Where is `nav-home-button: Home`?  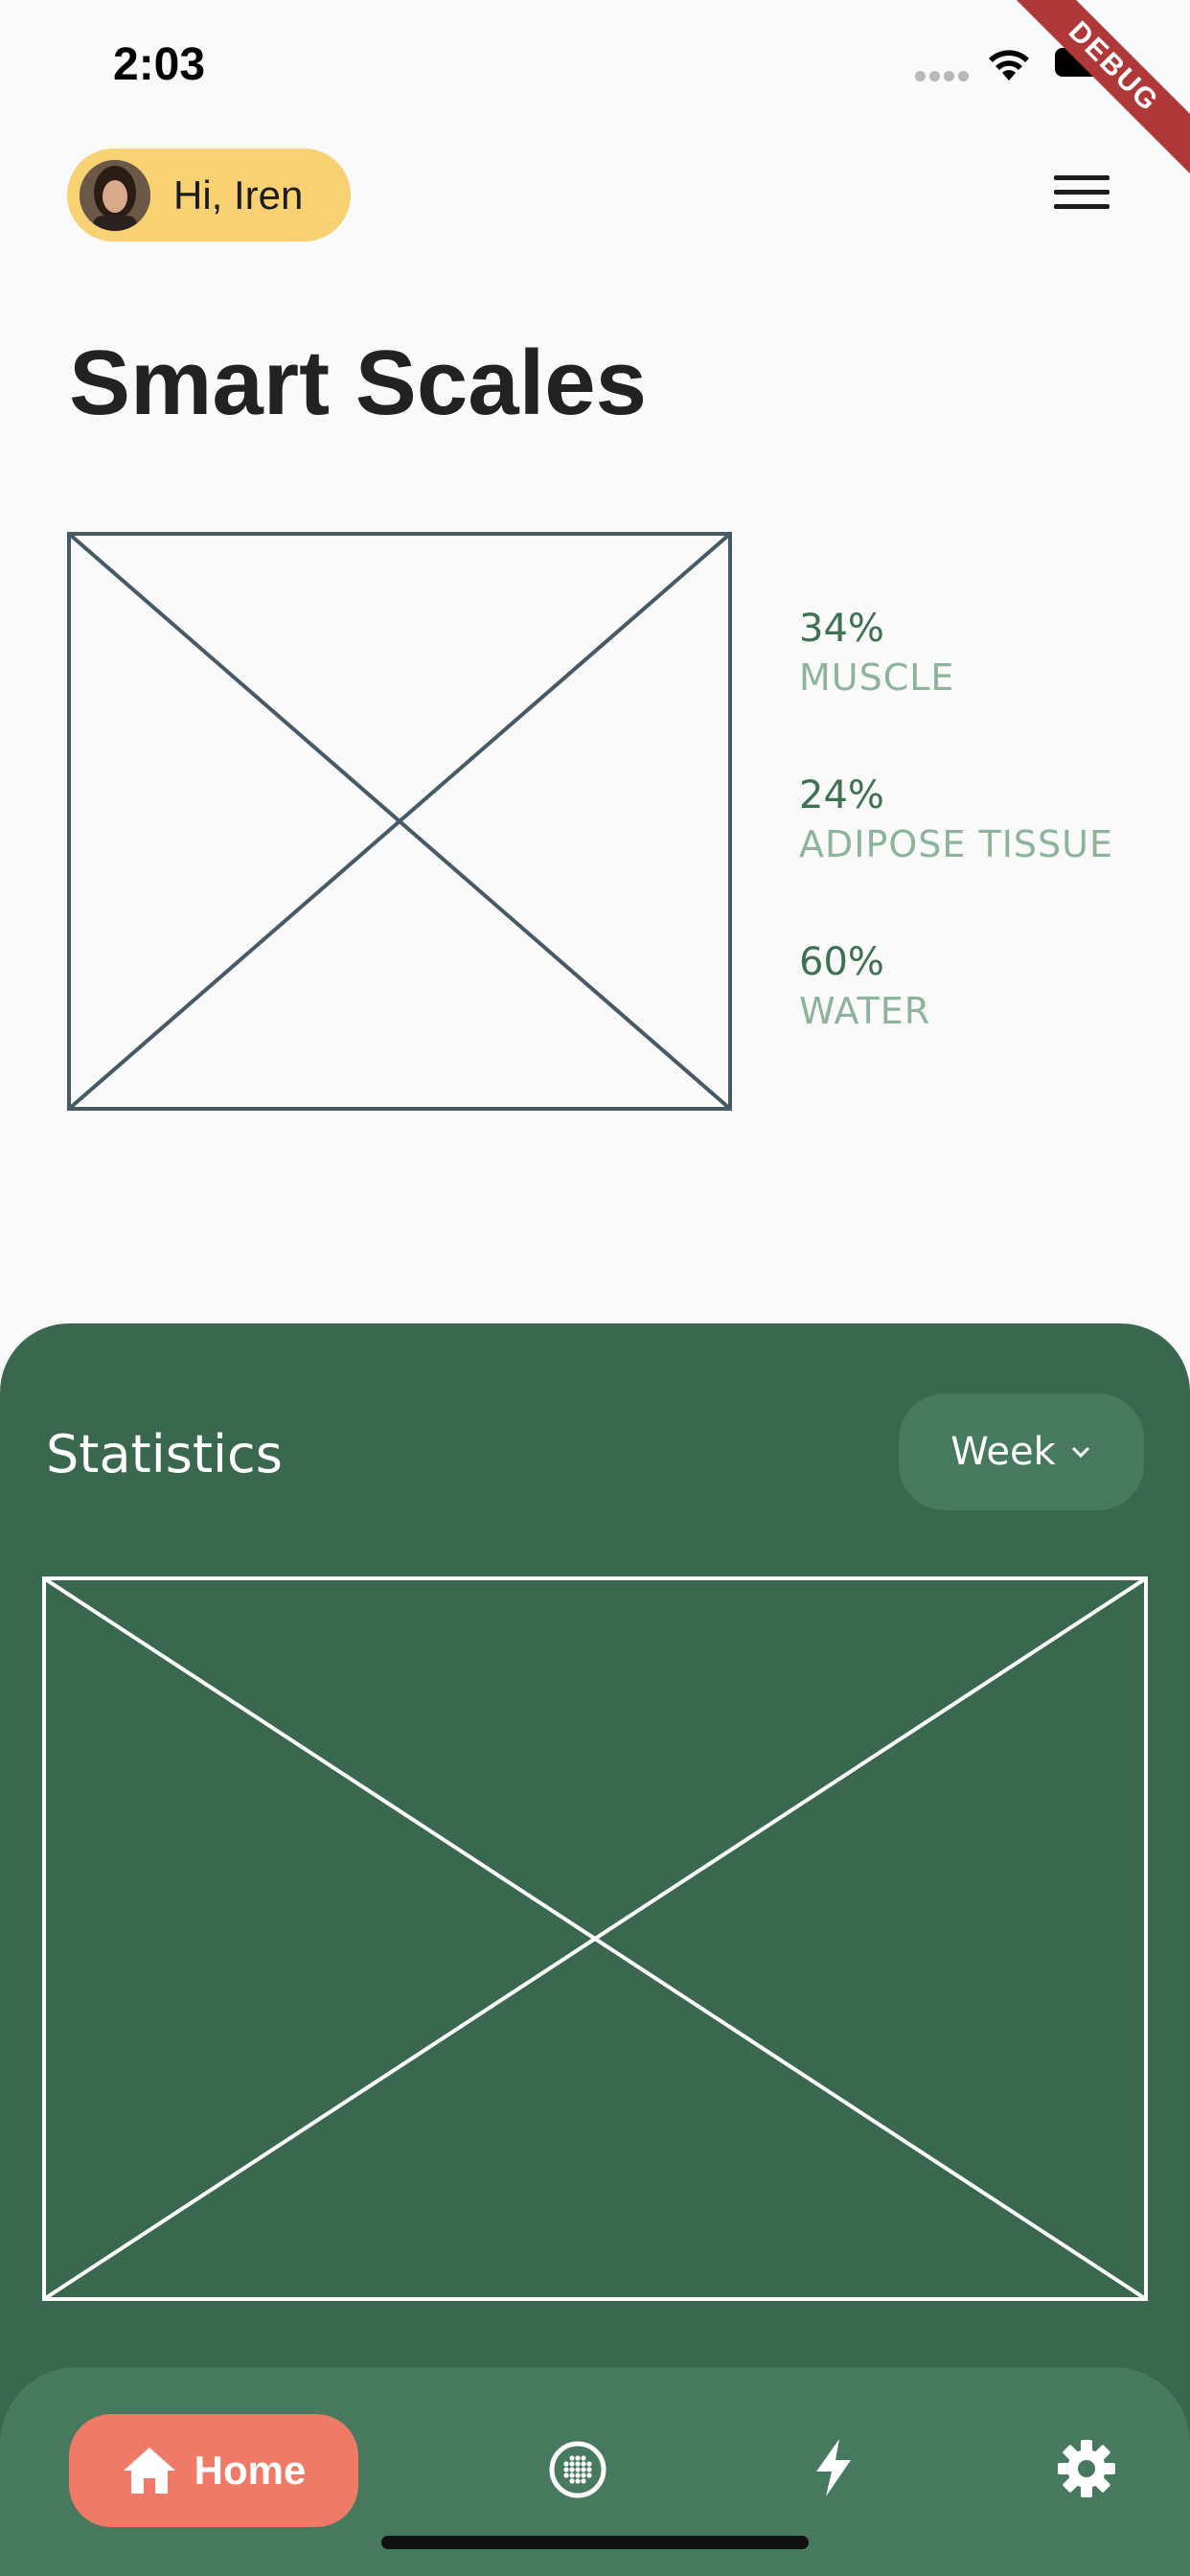 nav-home-button: Home is located at coordinates (214, 2470).